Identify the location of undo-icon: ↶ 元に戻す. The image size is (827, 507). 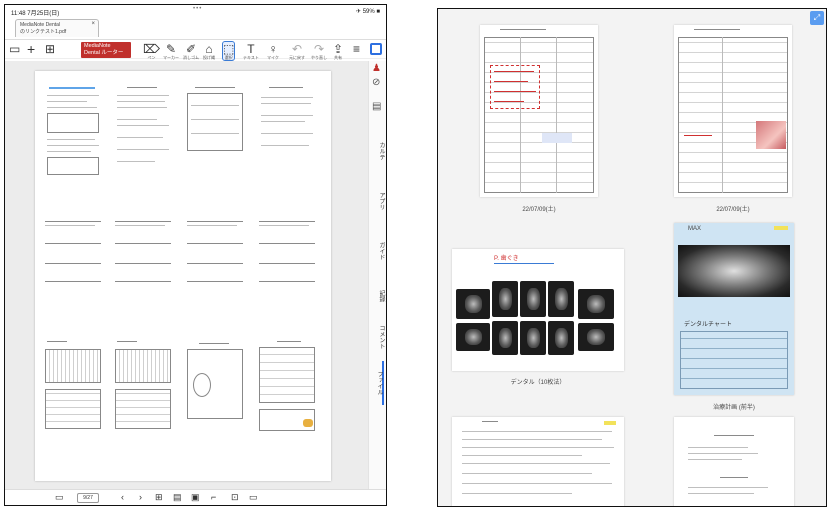
(297, 51).